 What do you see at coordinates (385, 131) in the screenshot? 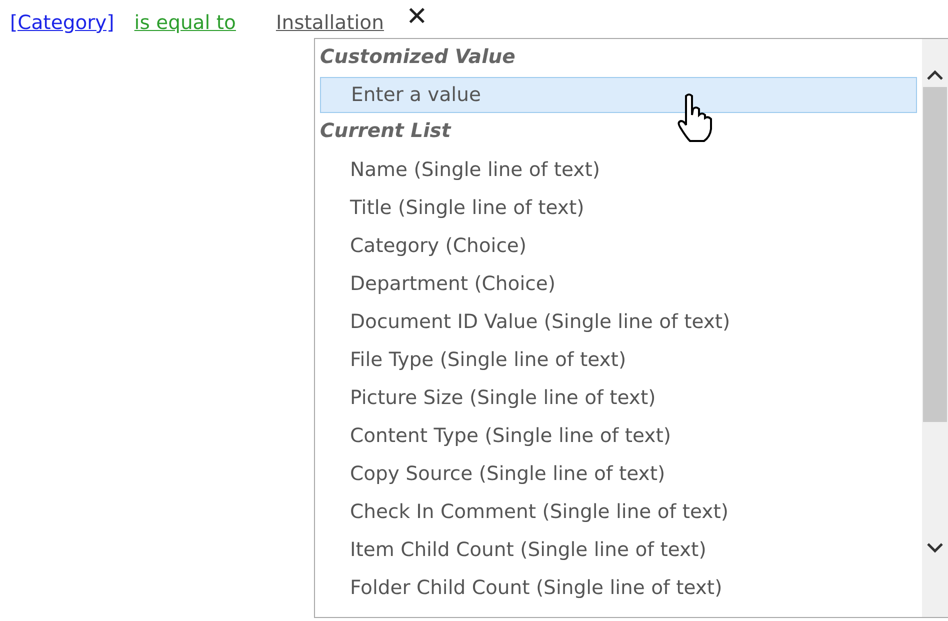
I see `section-header: Current List` at bounding box center [385, 131].